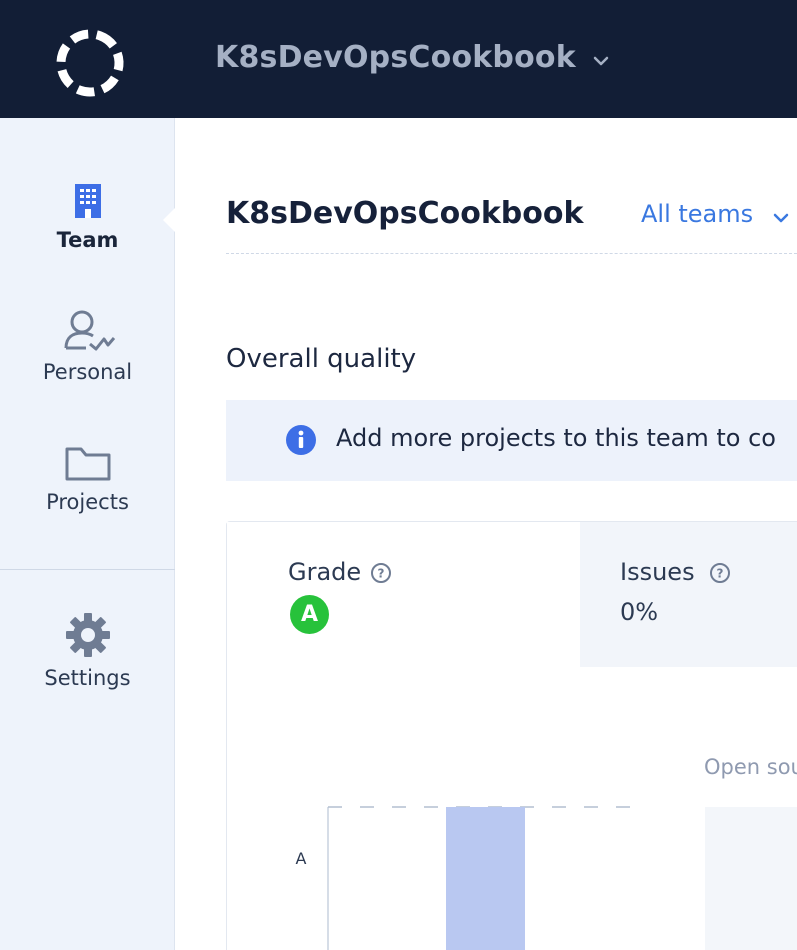  I want to click on grade-metric: Grade ? A, so click(403, 594).